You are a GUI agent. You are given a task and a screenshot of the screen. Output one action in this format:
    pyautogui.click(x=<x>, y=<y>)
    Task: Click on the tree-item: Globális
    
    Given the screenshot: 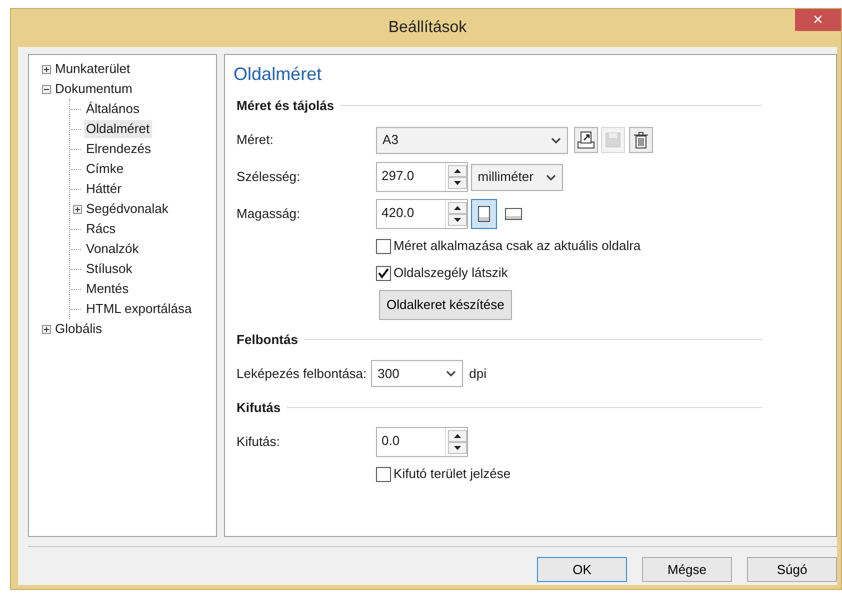 What is the action you would take?
    pyautogui.click(x=78, y=329)
    